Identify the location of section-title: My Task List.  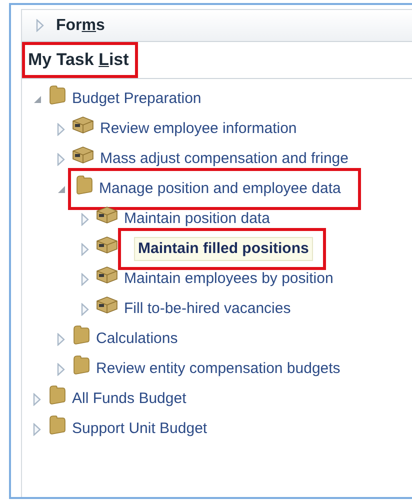
(80, 60).